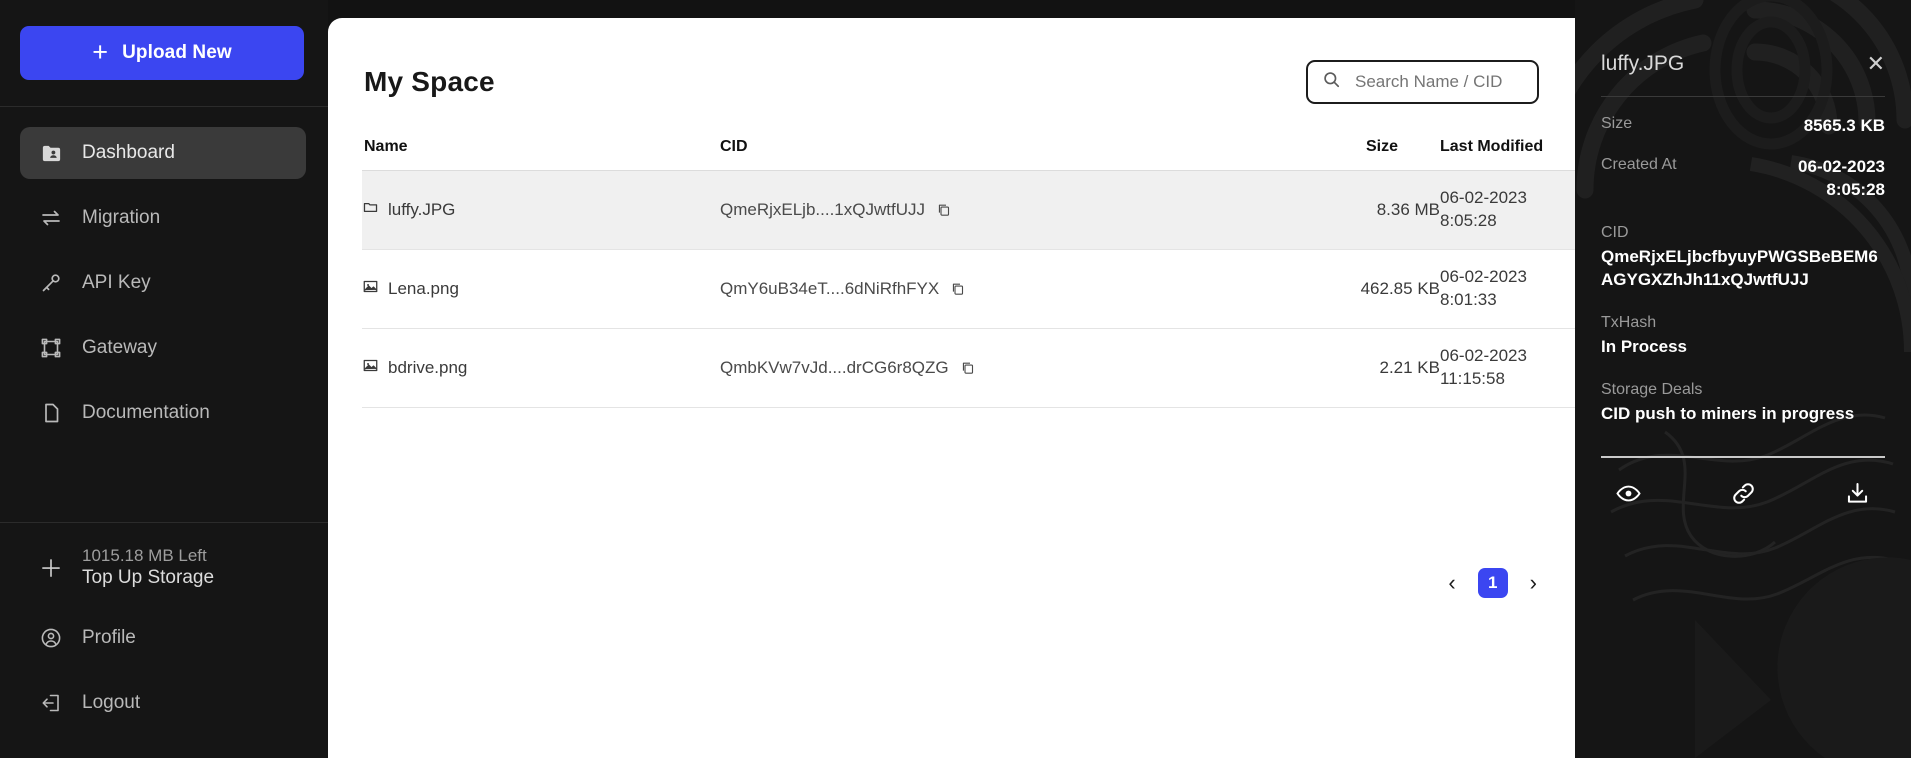 The height and width of the screenshot is (758, 1911). Describe the element at coordinates (1728, 413) in the screenshot. I see `detail-storage-deals-value: CID push to miners in progress` at that location.